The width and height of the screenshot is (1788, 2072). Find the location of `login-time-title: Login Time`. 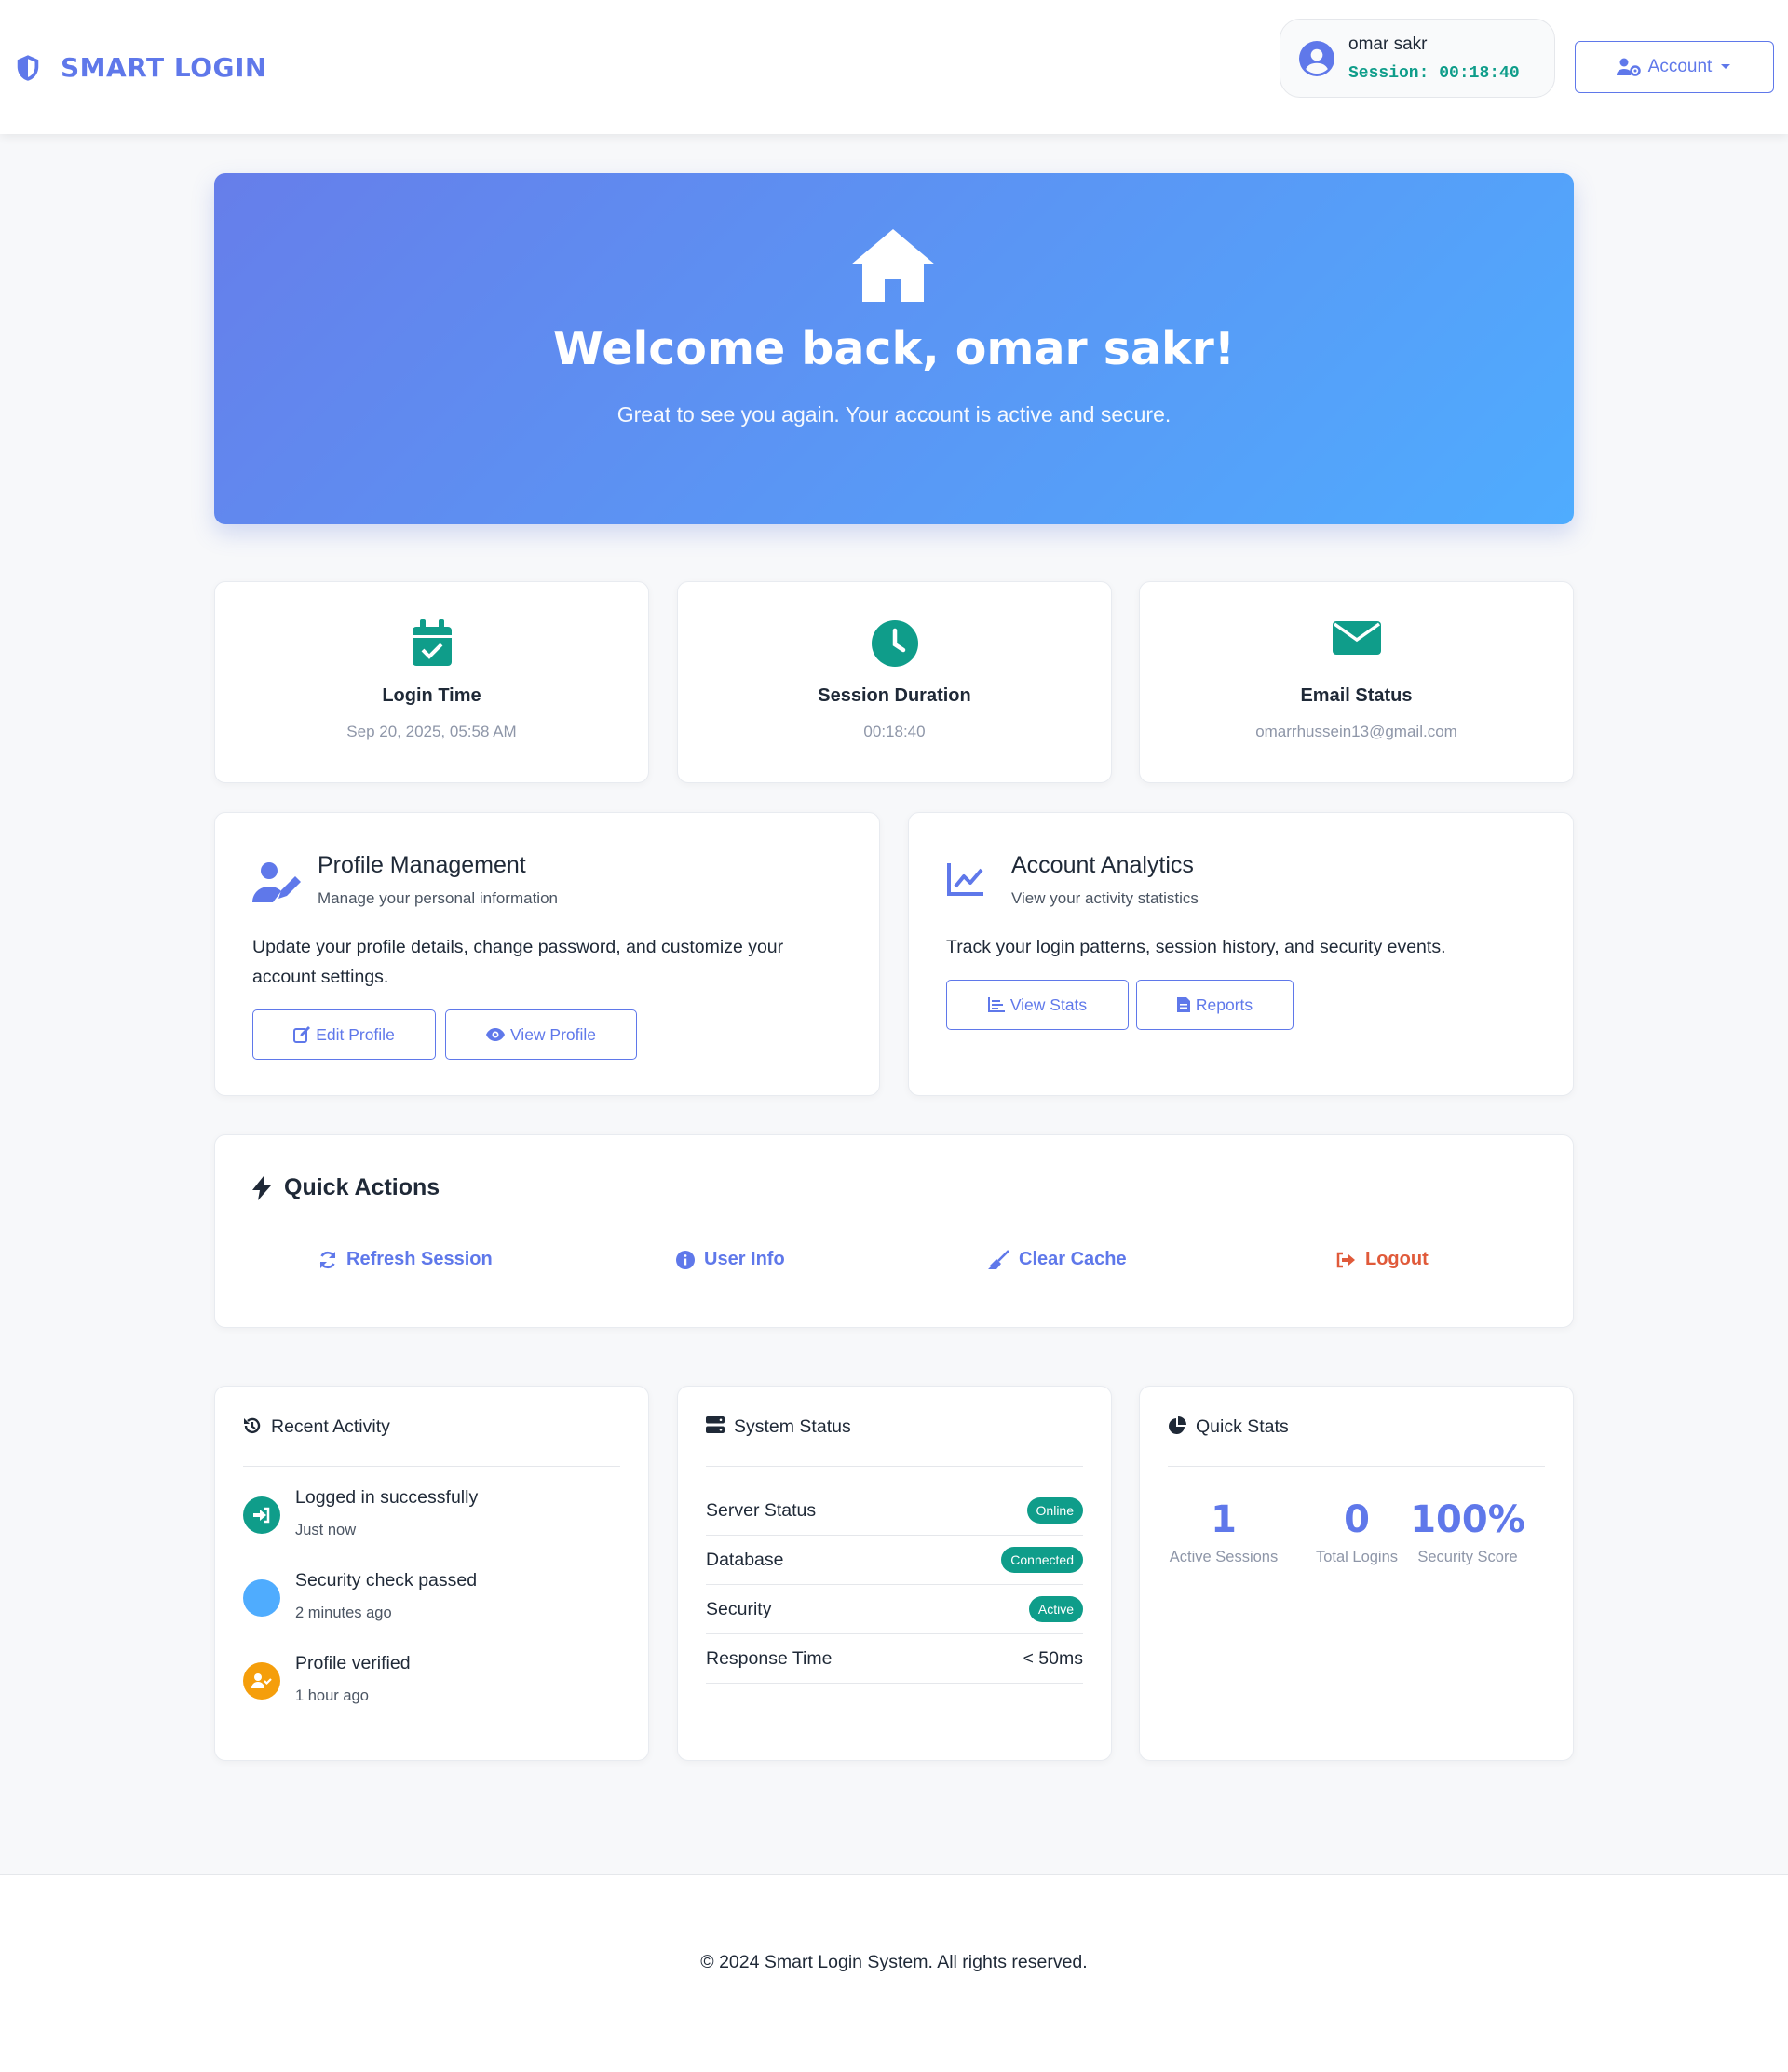

login-time-title: Login Time is located at coordinates (431, 695).